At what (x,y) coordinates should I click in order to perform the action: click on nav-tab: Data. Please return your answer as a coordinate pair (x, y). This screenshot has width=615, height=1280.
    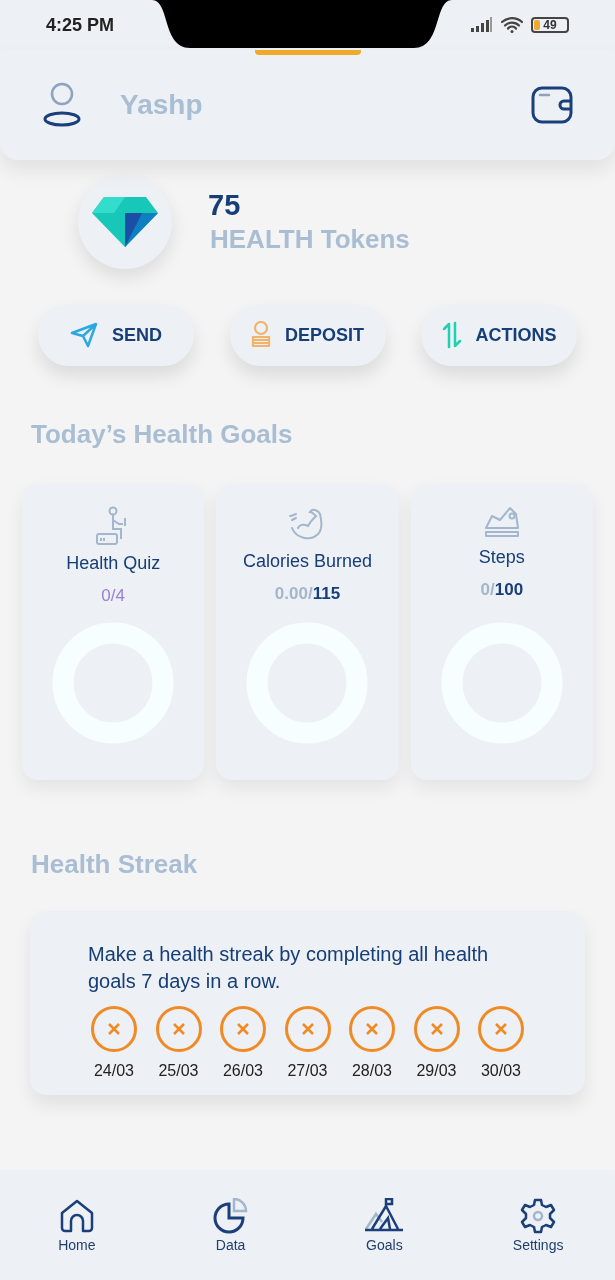
    Looking at the image, I should click on (230, 1227).